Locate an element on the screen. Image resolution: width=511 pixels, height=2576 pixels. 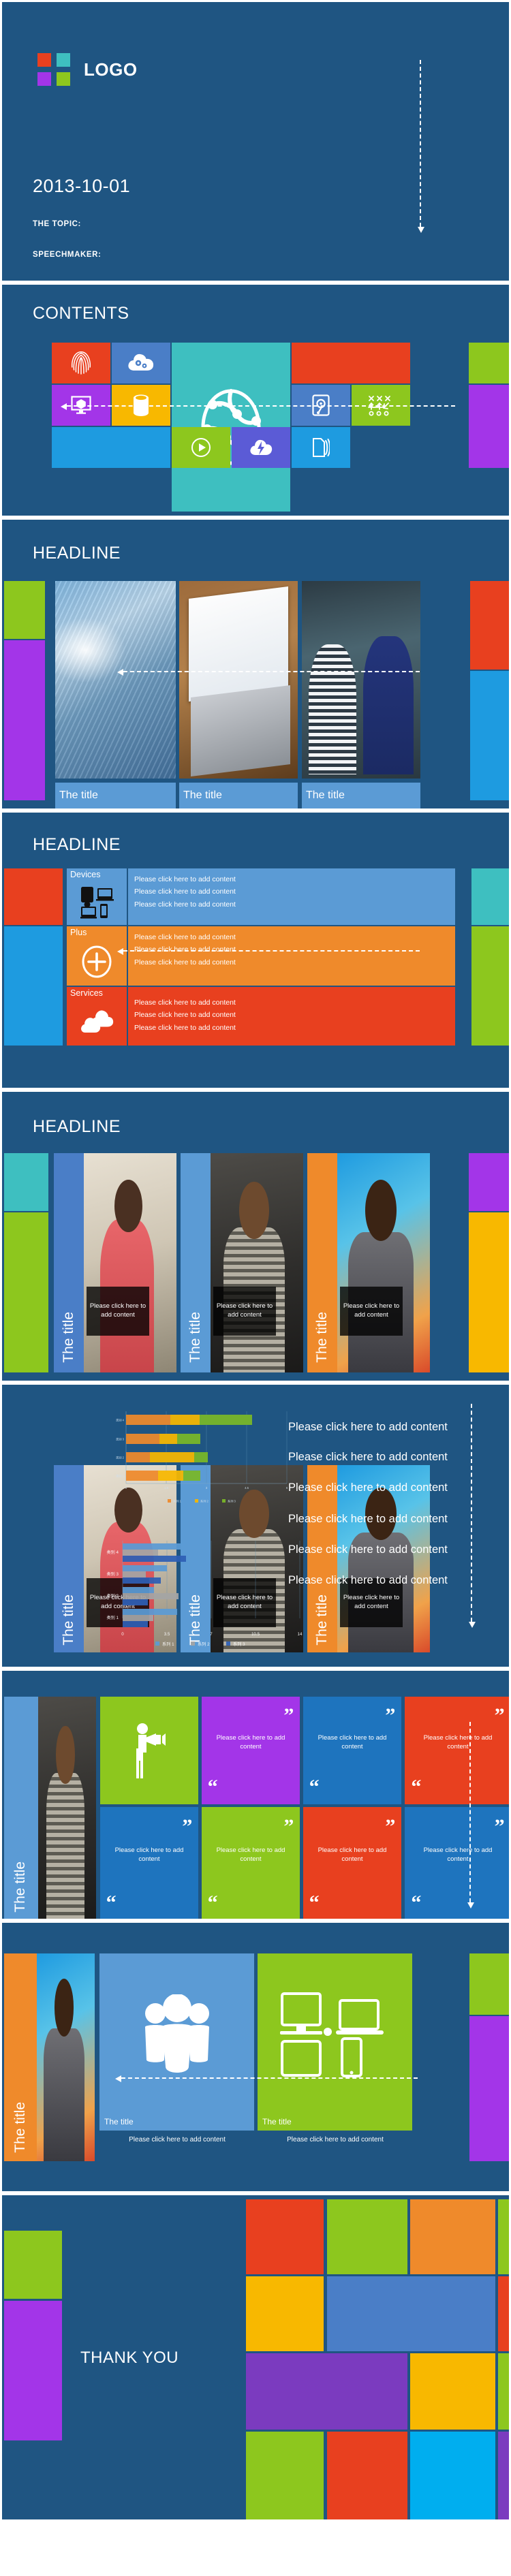
quote-tile-2: ” Please click here to add content “ is located at coordinates (352, 1750).